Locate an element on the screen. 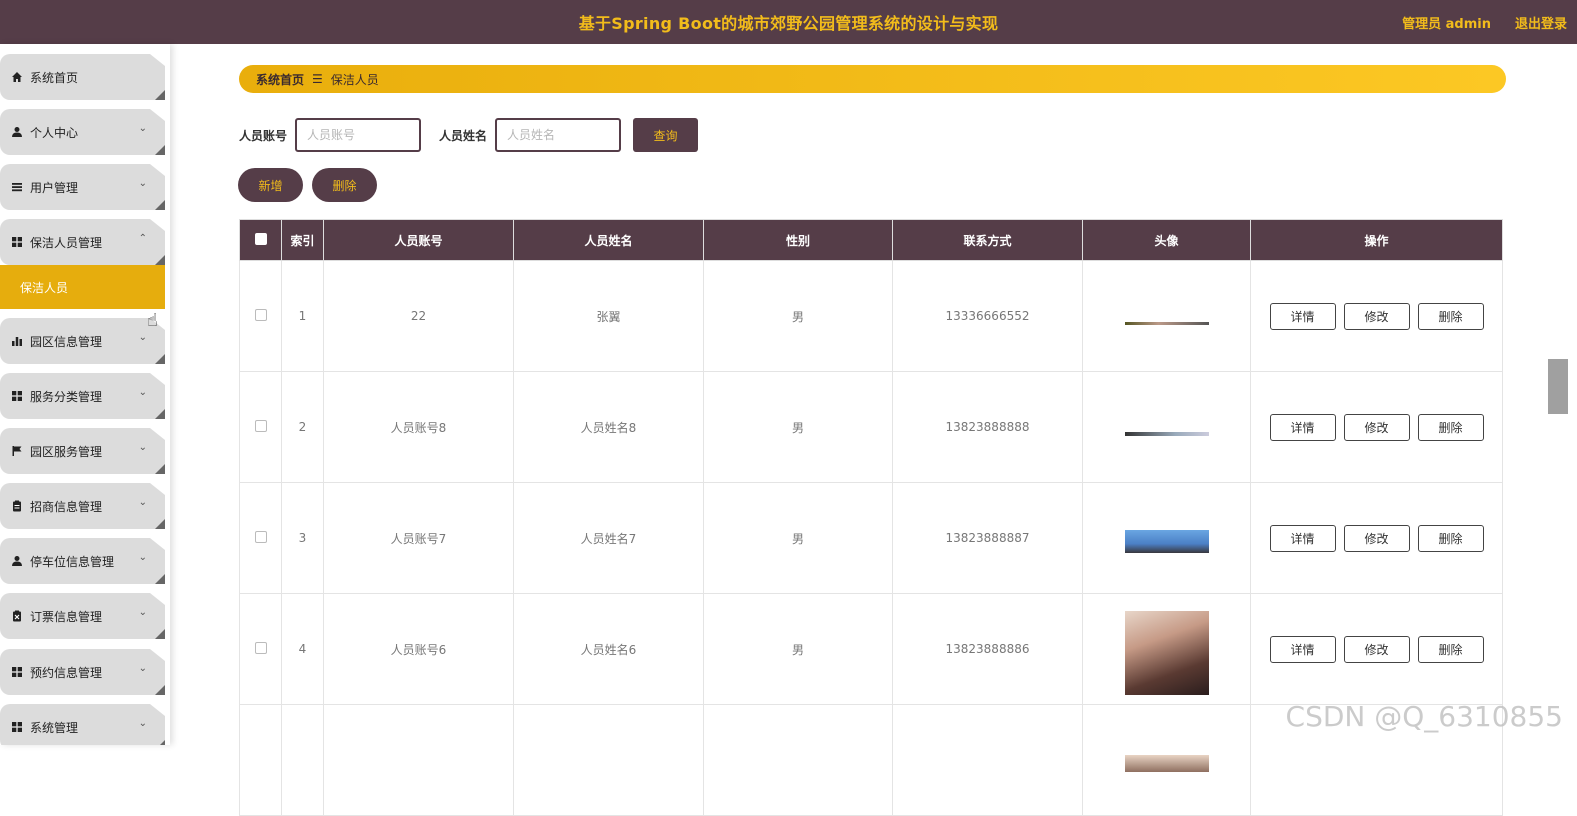 This screenshot has height=816, width=1577. sidebar-item-users: 用户管理 ⌄ is located at coordinates (82, 187).